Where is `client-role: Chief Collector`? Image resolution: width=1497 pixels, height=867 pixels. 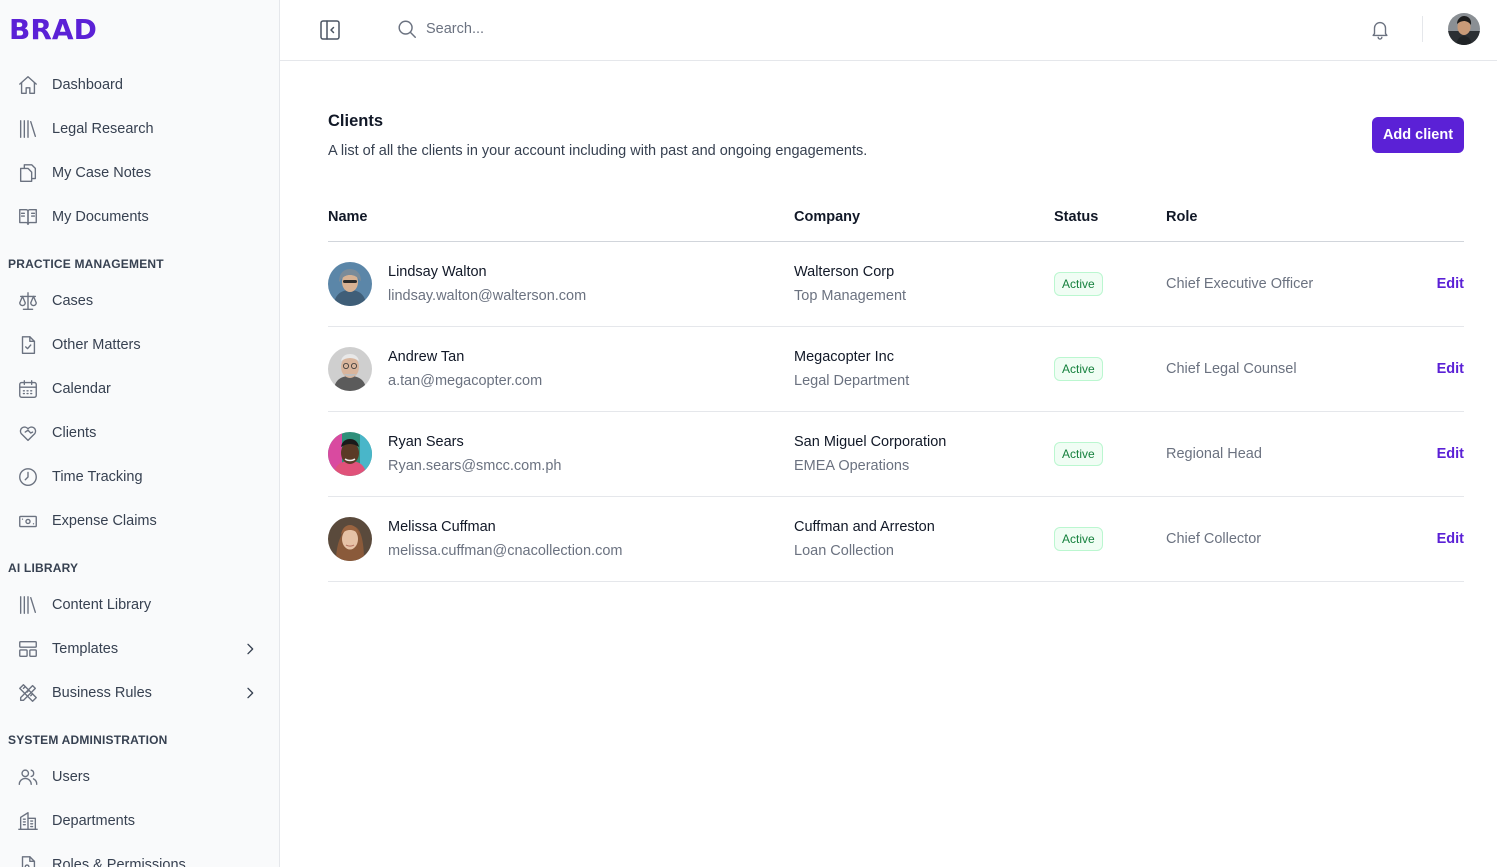 client-role: Chief Collector is located at coordinates (1214, 539).